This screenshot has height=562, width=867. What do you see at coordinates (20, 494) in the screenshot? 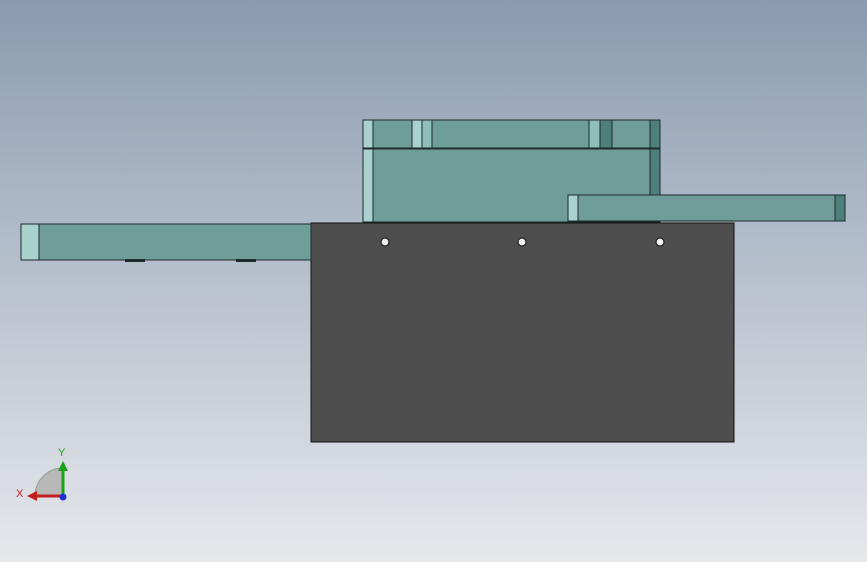
I see `x-axis-label: X` at bounding box center [20, 494].